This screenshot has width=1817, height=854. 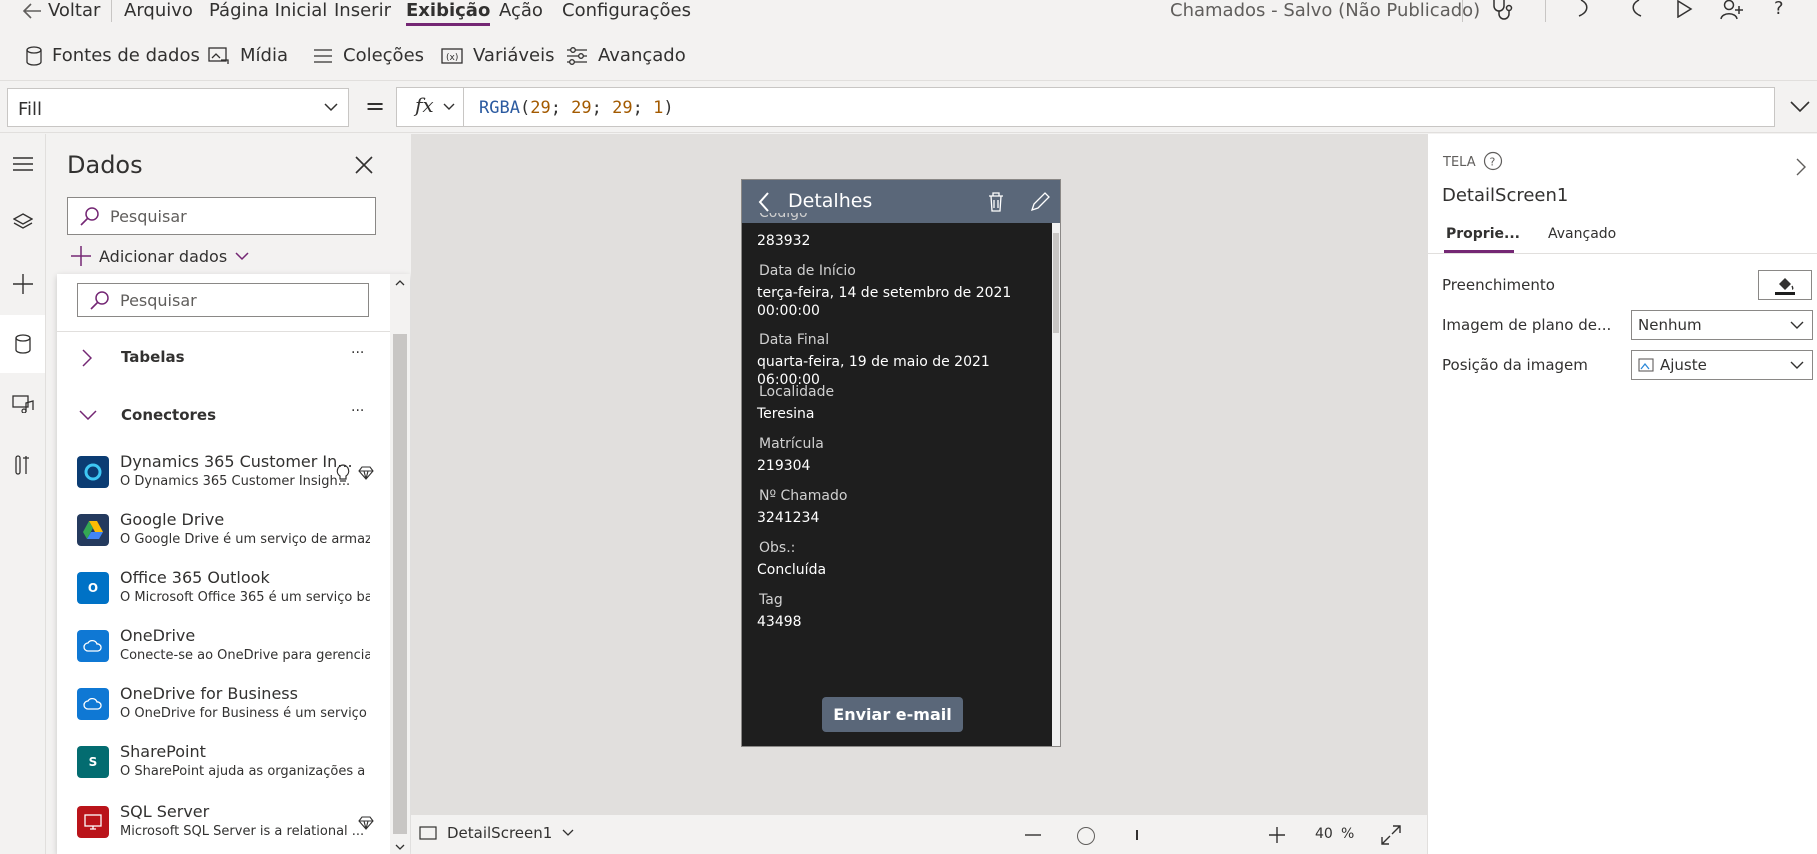 I want to click on flyout-scrollbar, so click(x=400, y=564).